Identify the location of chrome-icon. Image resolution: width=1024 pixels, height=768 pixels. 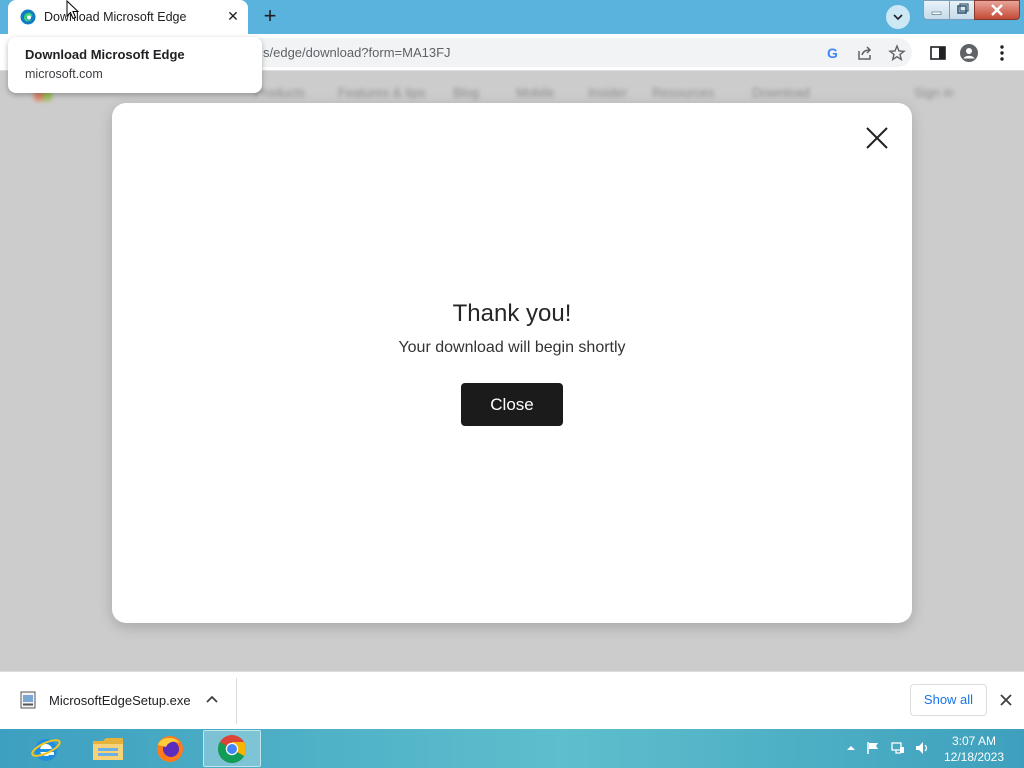
(232, 748).